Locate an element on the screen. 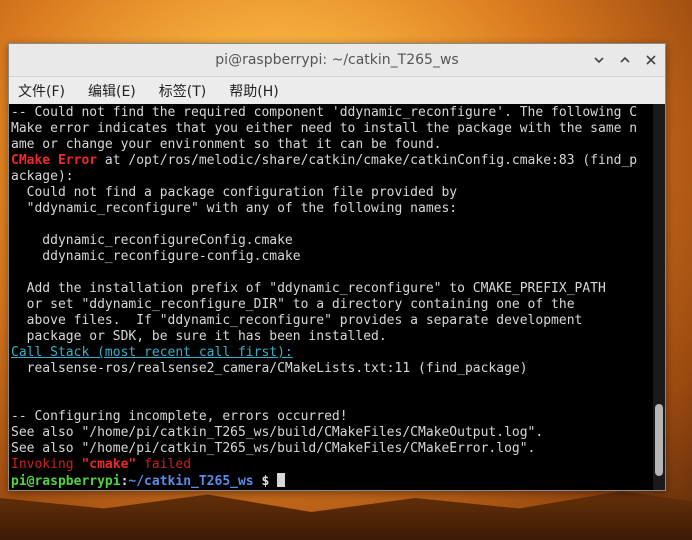 Image resolution: width=692 pixels, height=540 pixels. window-title: pi@raspberrypi: ~/catkin_T265_ws is located at coordinates (337, 60).